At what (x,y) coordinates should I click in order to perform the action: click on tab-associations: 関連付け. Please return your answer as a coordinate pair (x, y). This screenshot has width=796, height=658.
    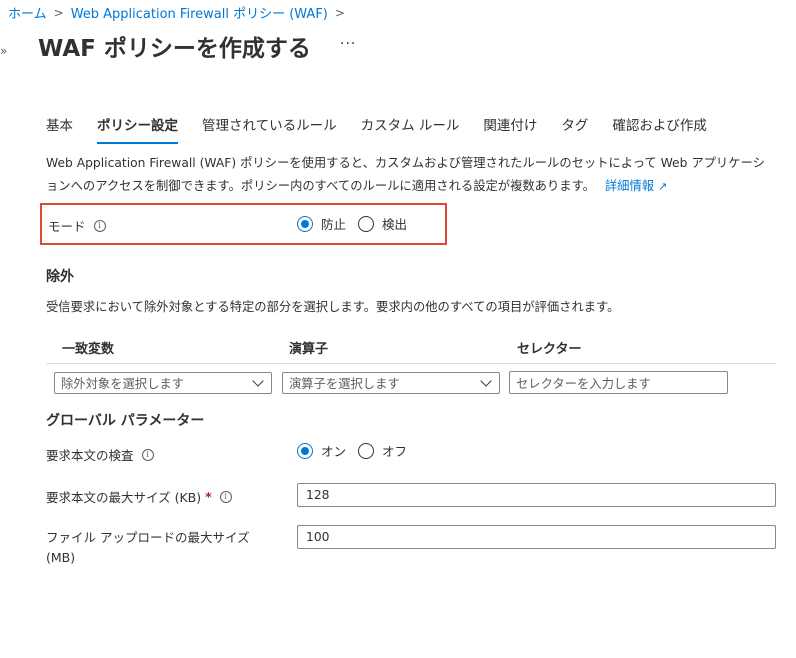
    Looking at the image, I should click on (510, 129).